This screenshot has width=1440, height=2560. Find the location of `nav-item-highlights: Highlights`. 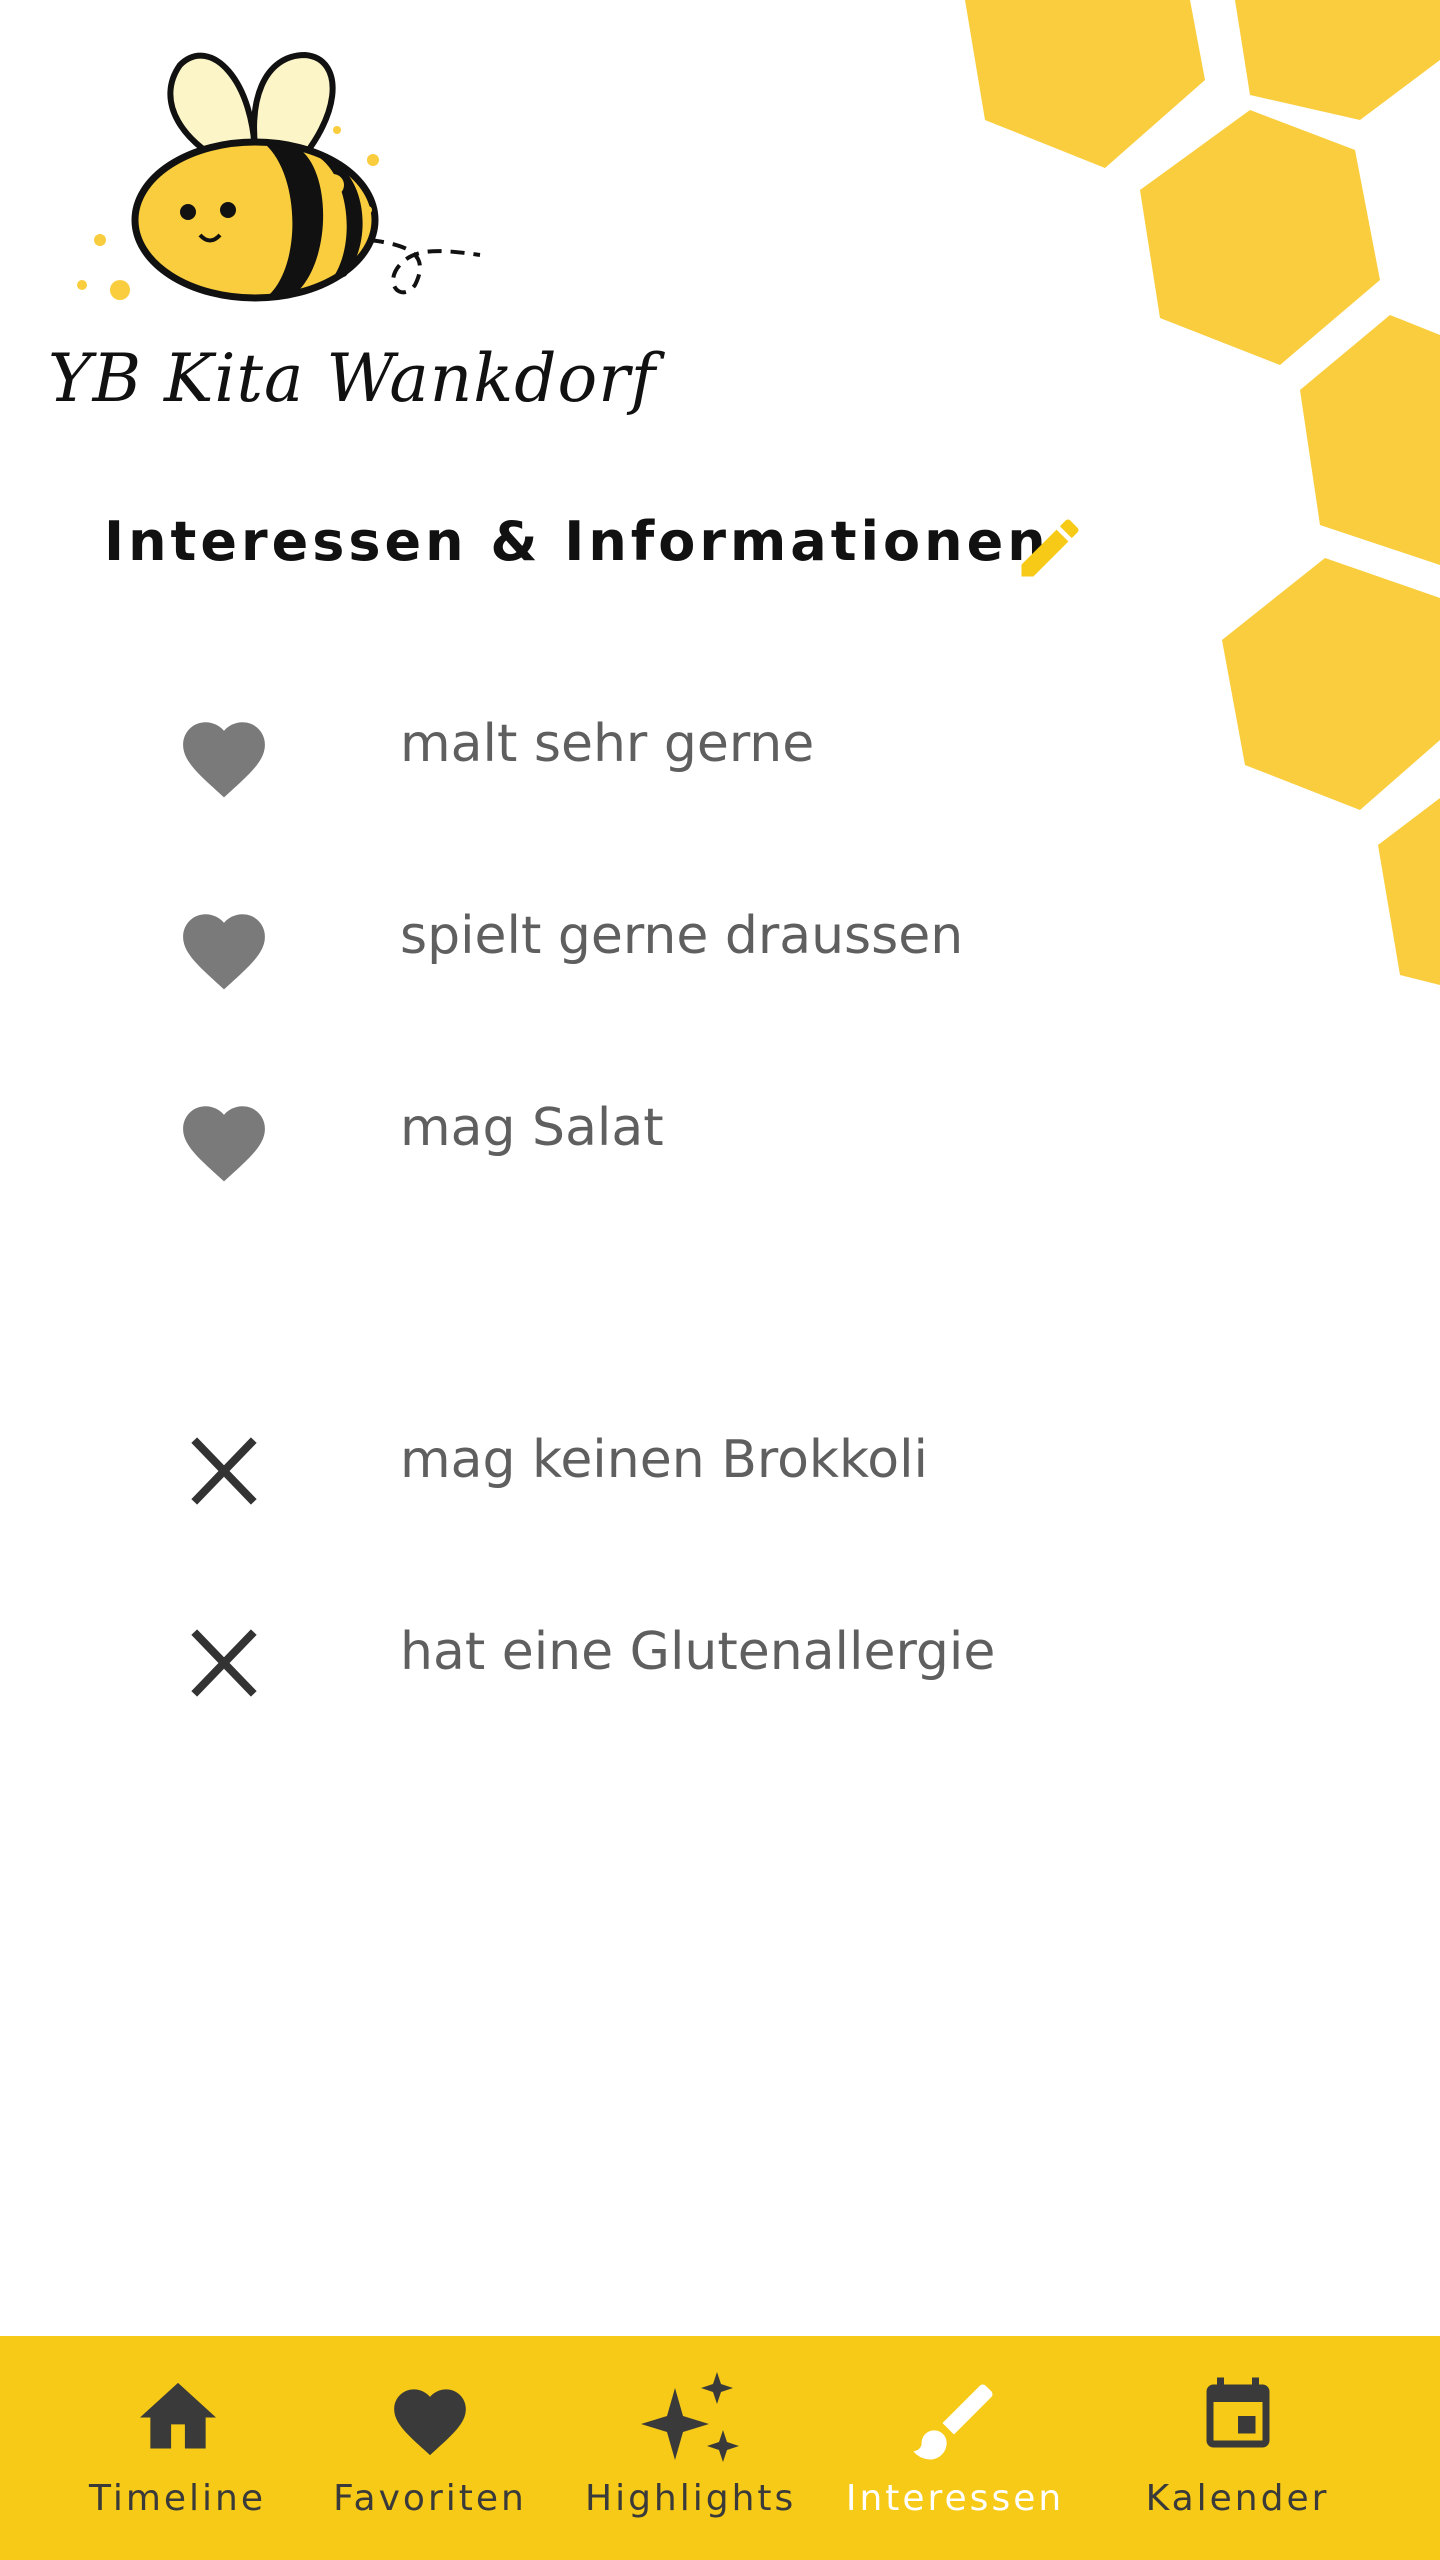

nav-item-highlights: Highlights is located at coordinates (690, 2448).